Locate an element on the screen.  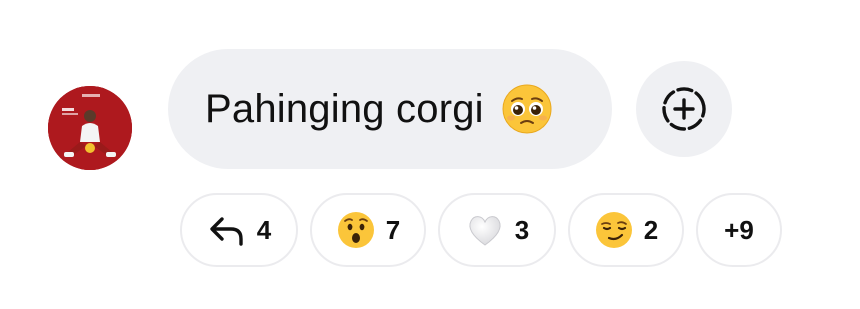
message-text: Pahinging corgi is located at coordinates (344, 108).